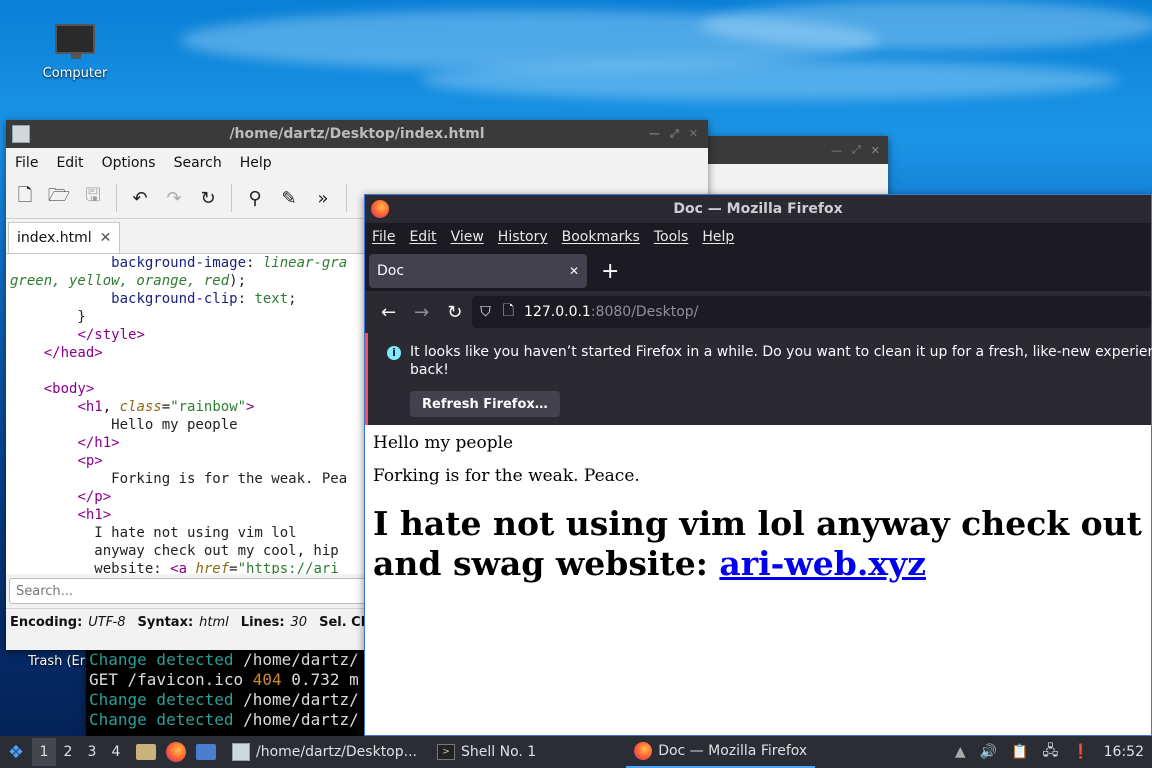  I want to click on desktop-icon-label: Trash (Er, so click(57, 661).